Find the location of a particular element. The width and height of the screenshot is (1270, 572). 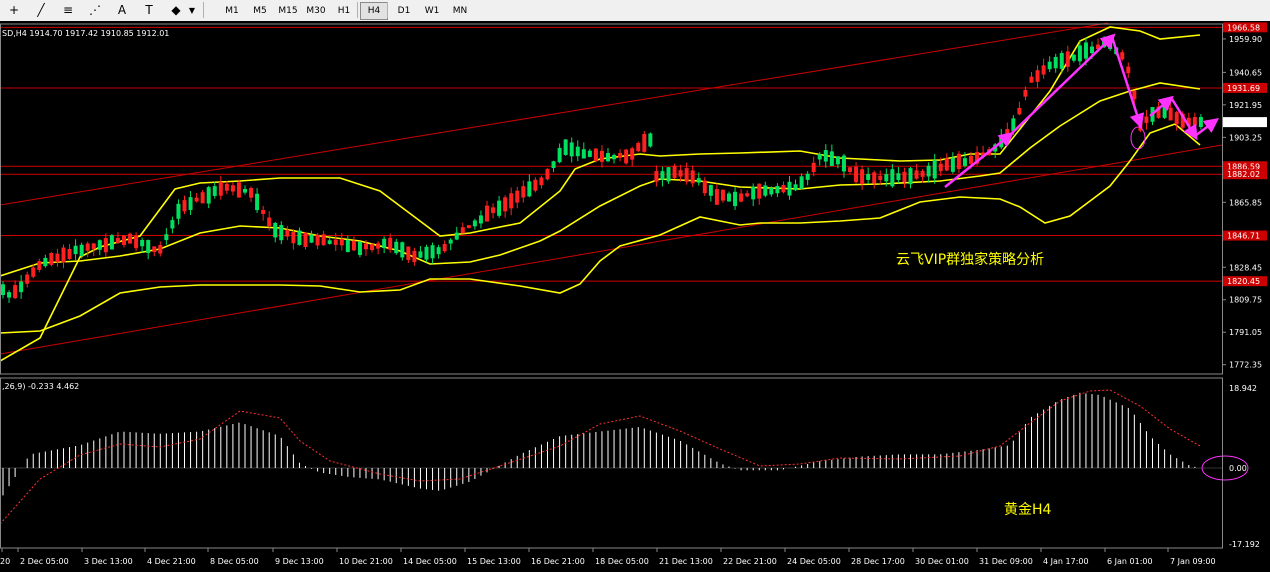

fibonacci-fan-icon: ⋰ is located at coordinates (95, 10).